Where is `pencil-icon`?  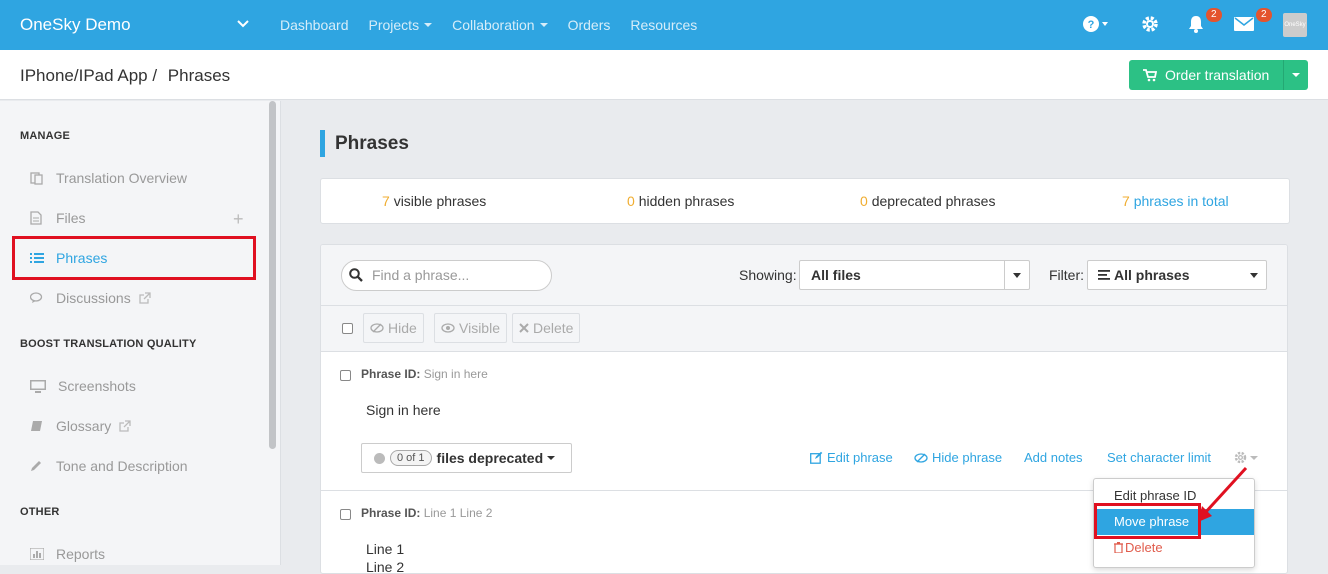 pencil-icon is located at coordinates (37, 466).